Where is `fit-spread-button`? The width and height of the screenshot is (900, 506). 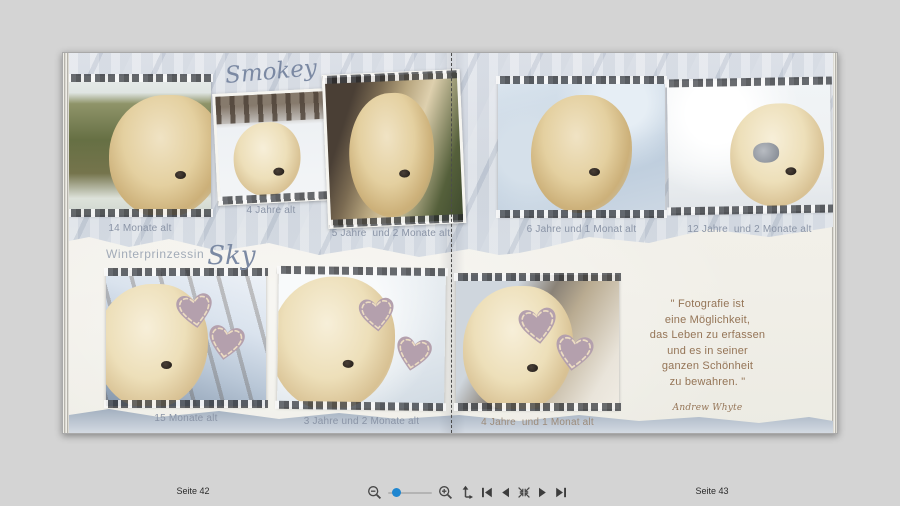
fit-spread-button is located at coordinates (524, 492).